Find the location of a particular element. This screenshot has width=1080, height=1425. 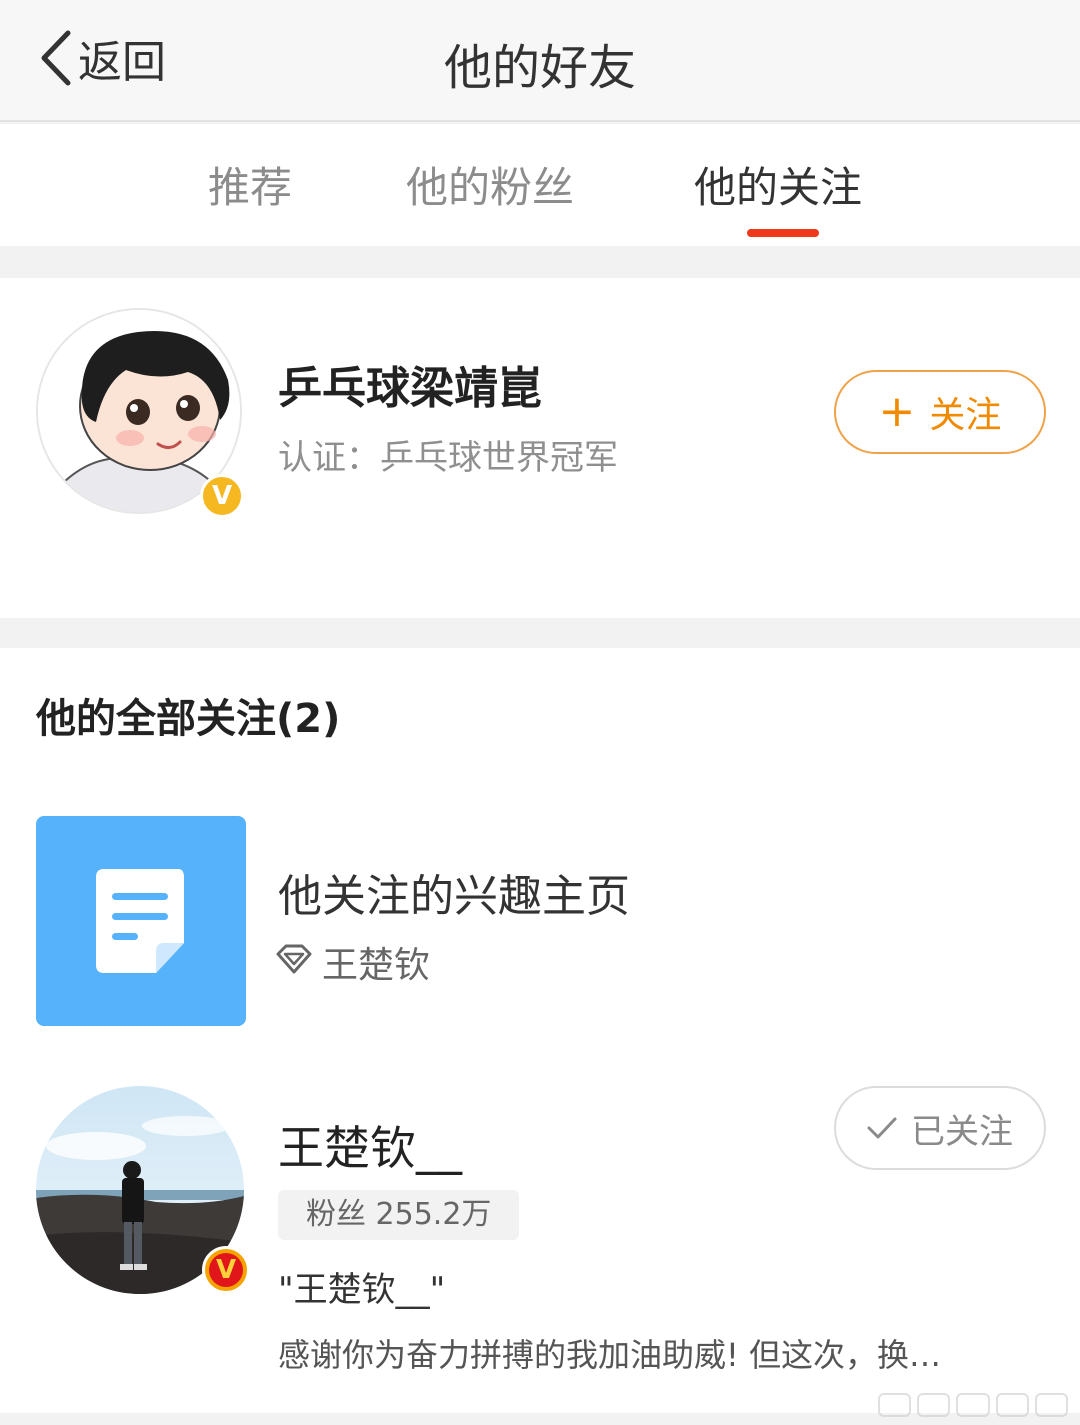

featured-avatar: V is located at coordinates (141, 413).